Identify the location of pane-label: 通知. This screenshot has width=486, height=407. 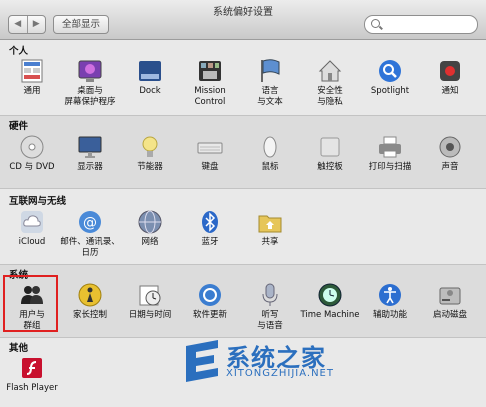
(450, 91).